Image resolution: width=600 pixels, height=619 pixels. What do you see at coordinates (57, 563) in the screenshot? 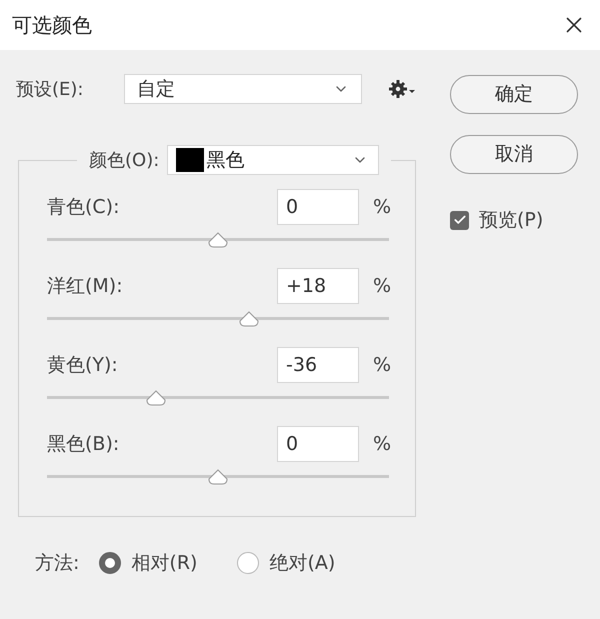
I see `method-label: 方法:` at bounding box center [57, 563].